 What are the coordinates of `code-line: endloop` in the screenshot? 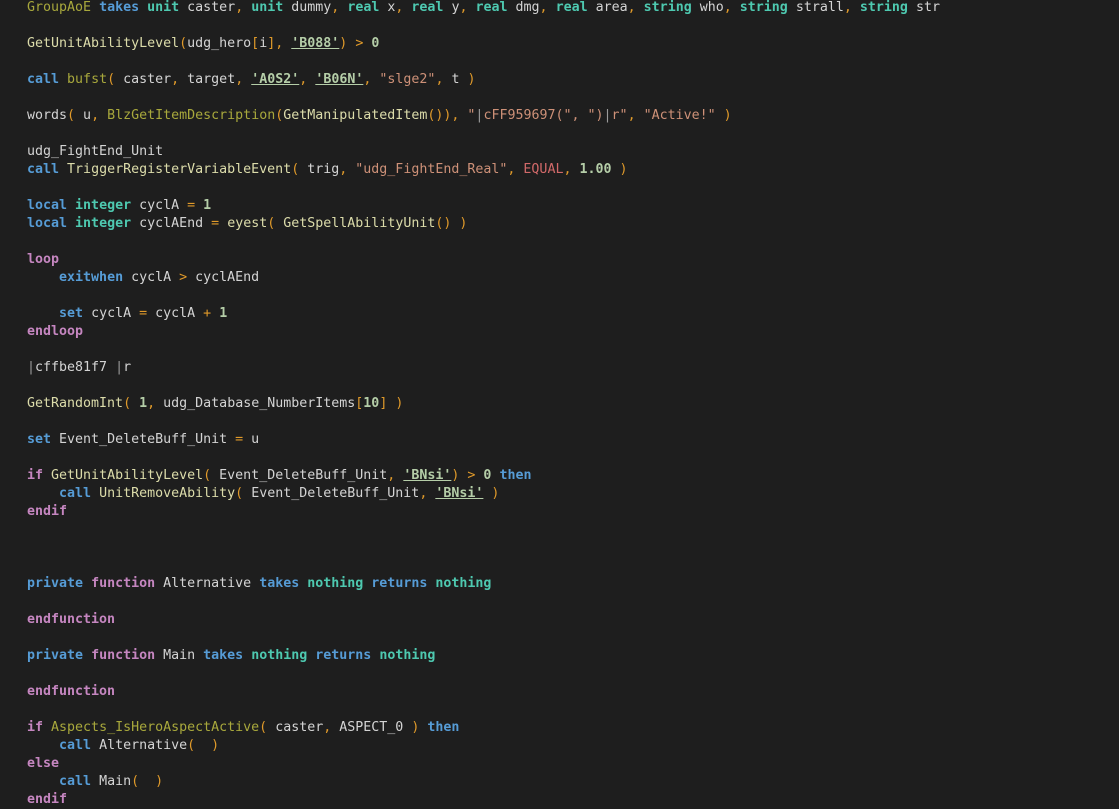 It's located at (483, 332).